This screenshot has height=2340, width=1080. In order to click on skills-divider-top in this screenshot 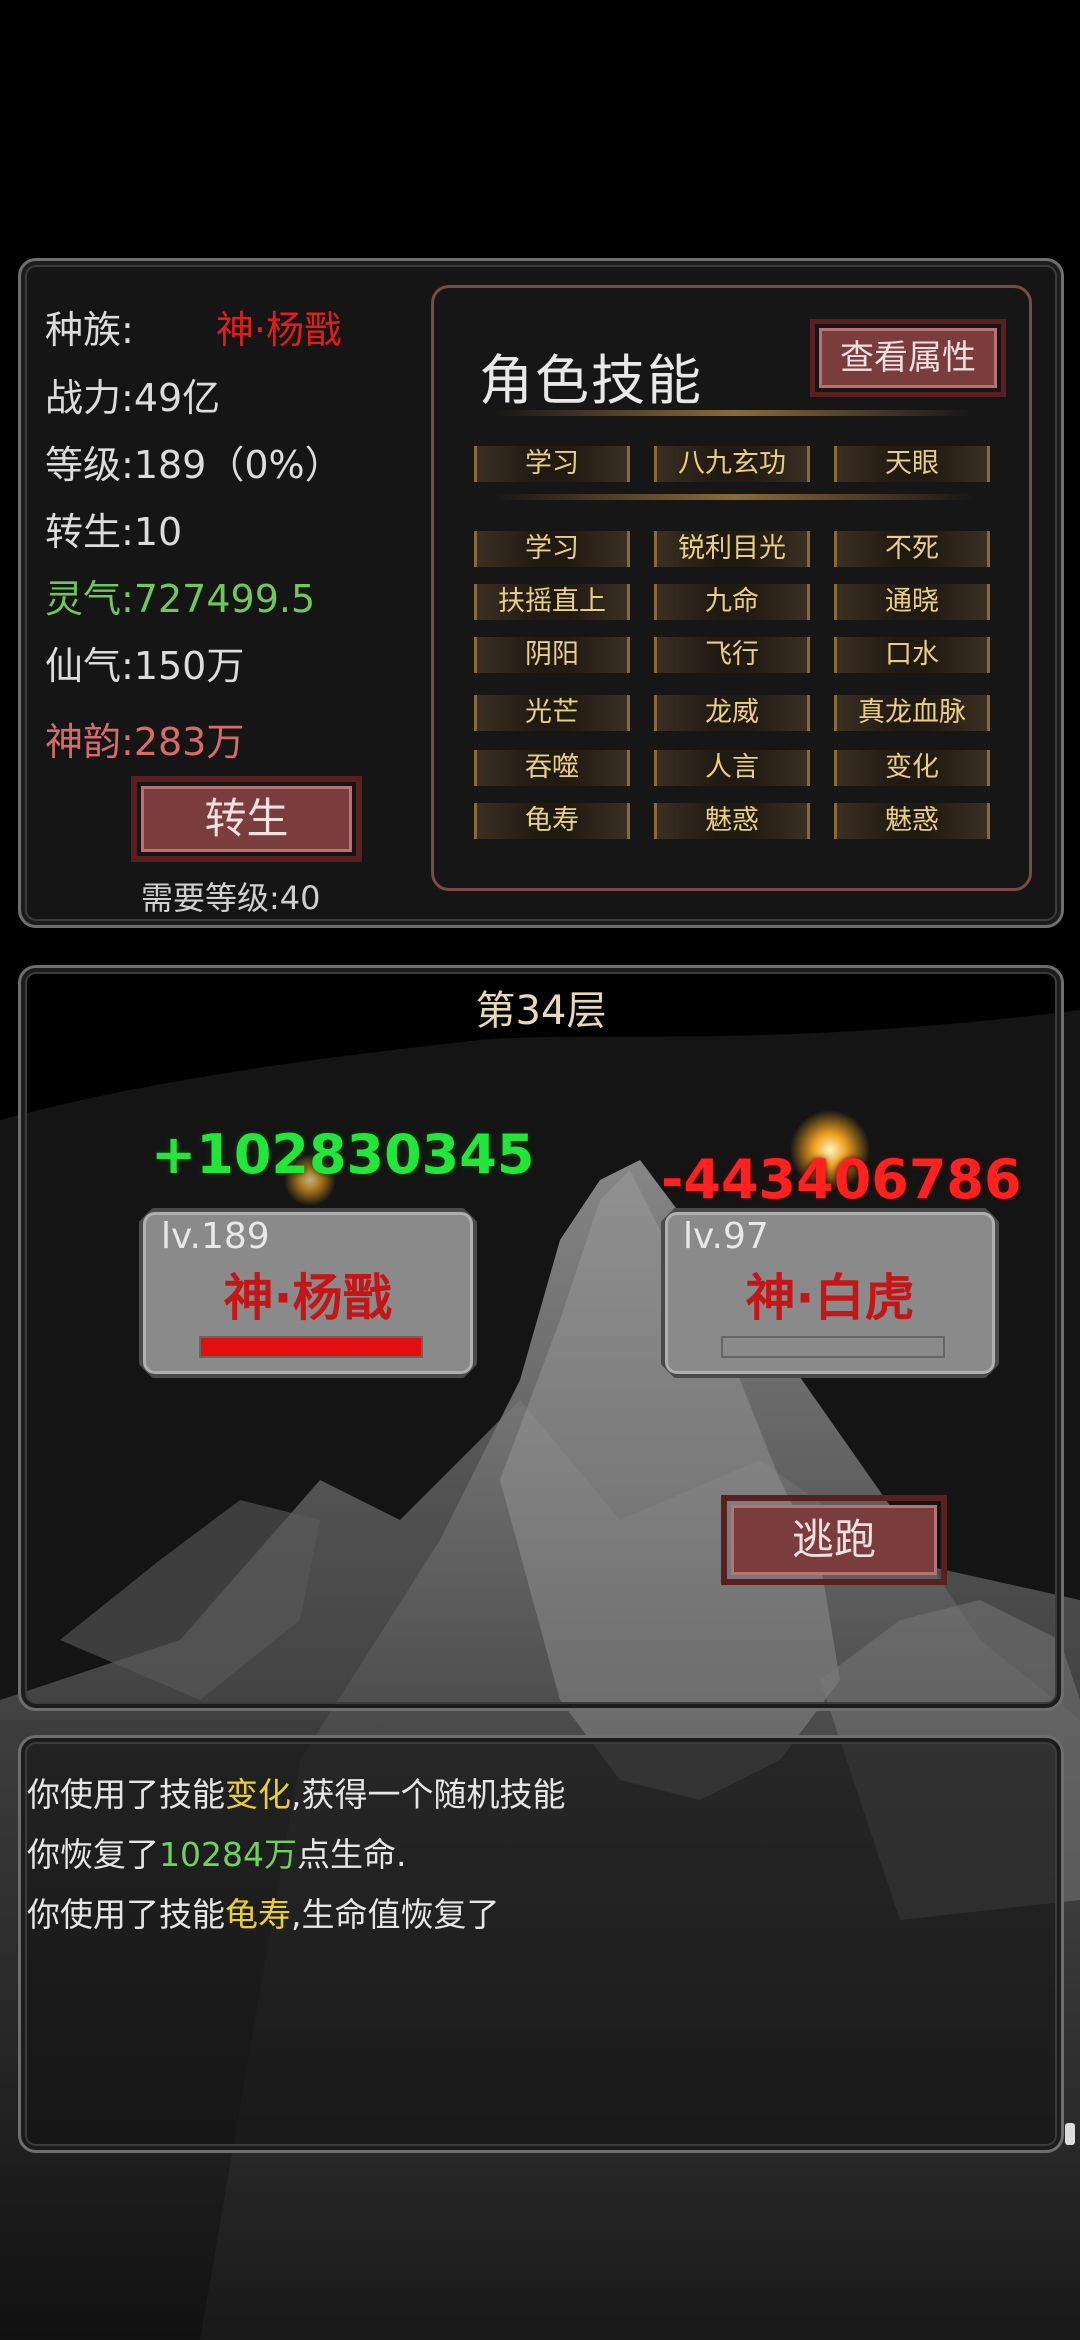, I will do `click(734, 413)`.